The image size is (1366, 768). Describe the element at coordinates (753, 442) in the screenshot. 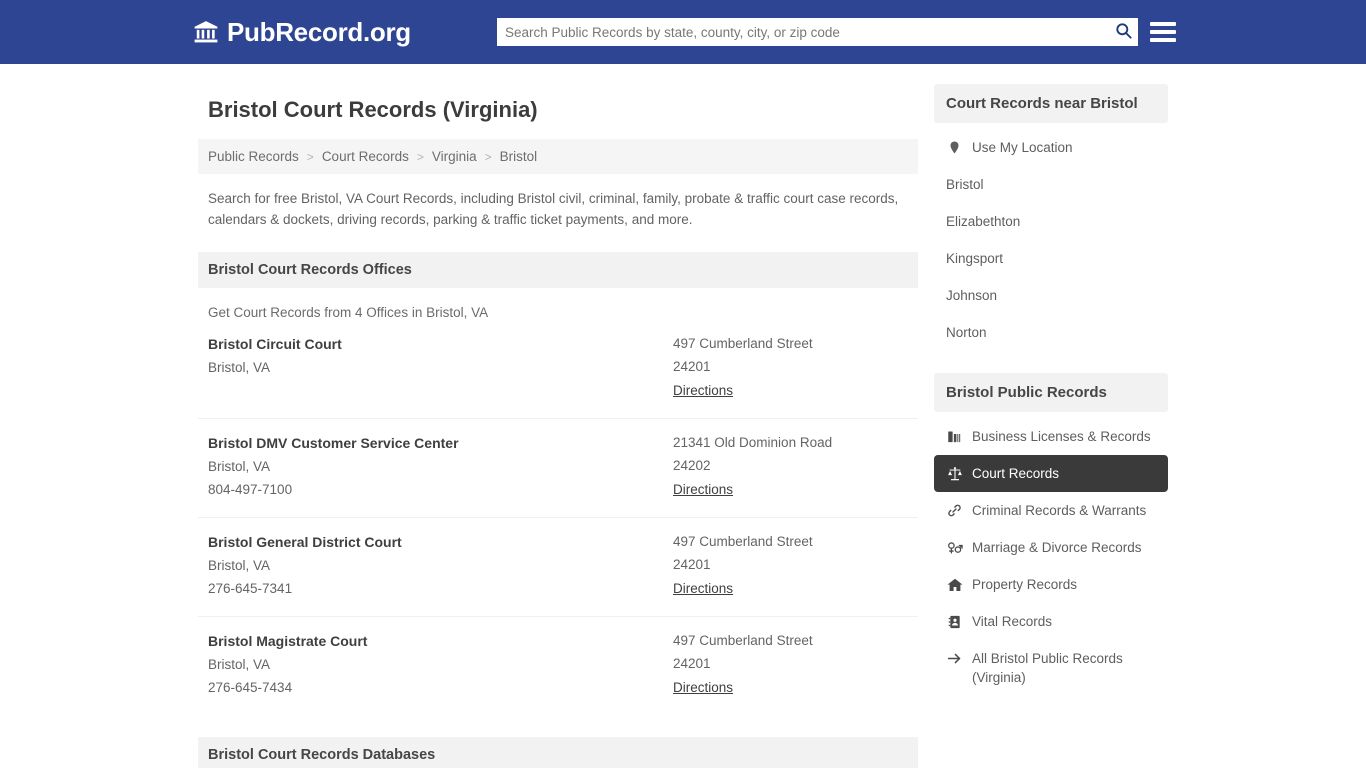

I see `office-street: 21341 Old Dominion Road` at that location.